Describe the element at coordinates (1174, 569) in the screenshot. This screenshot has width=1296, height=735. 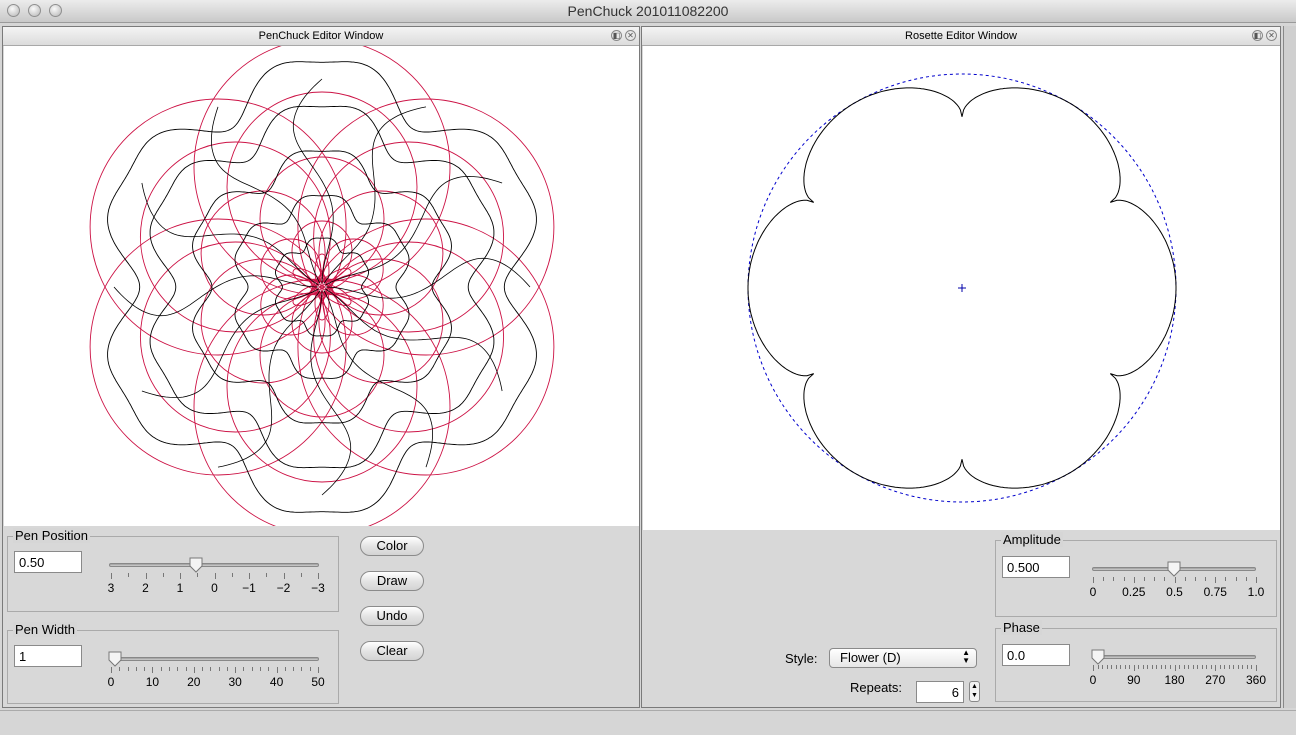
I see `amplitude-slider-thumb` at that location.